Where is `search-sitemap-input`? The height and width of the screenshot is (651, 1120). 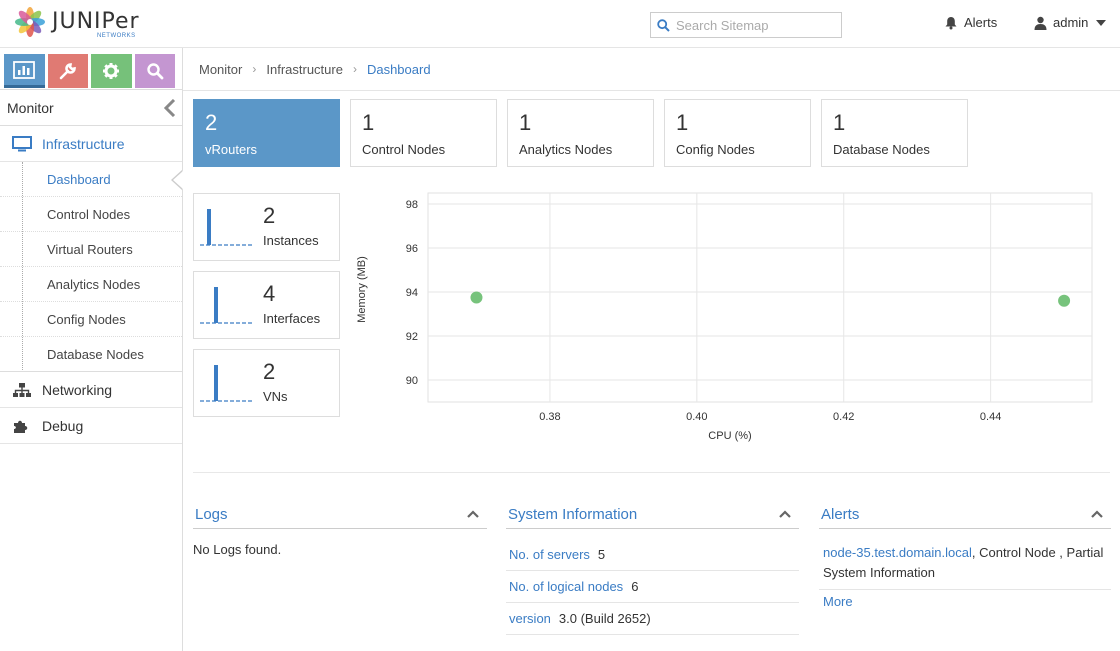 search-sitemap-input is located at coordinates (756, 25).